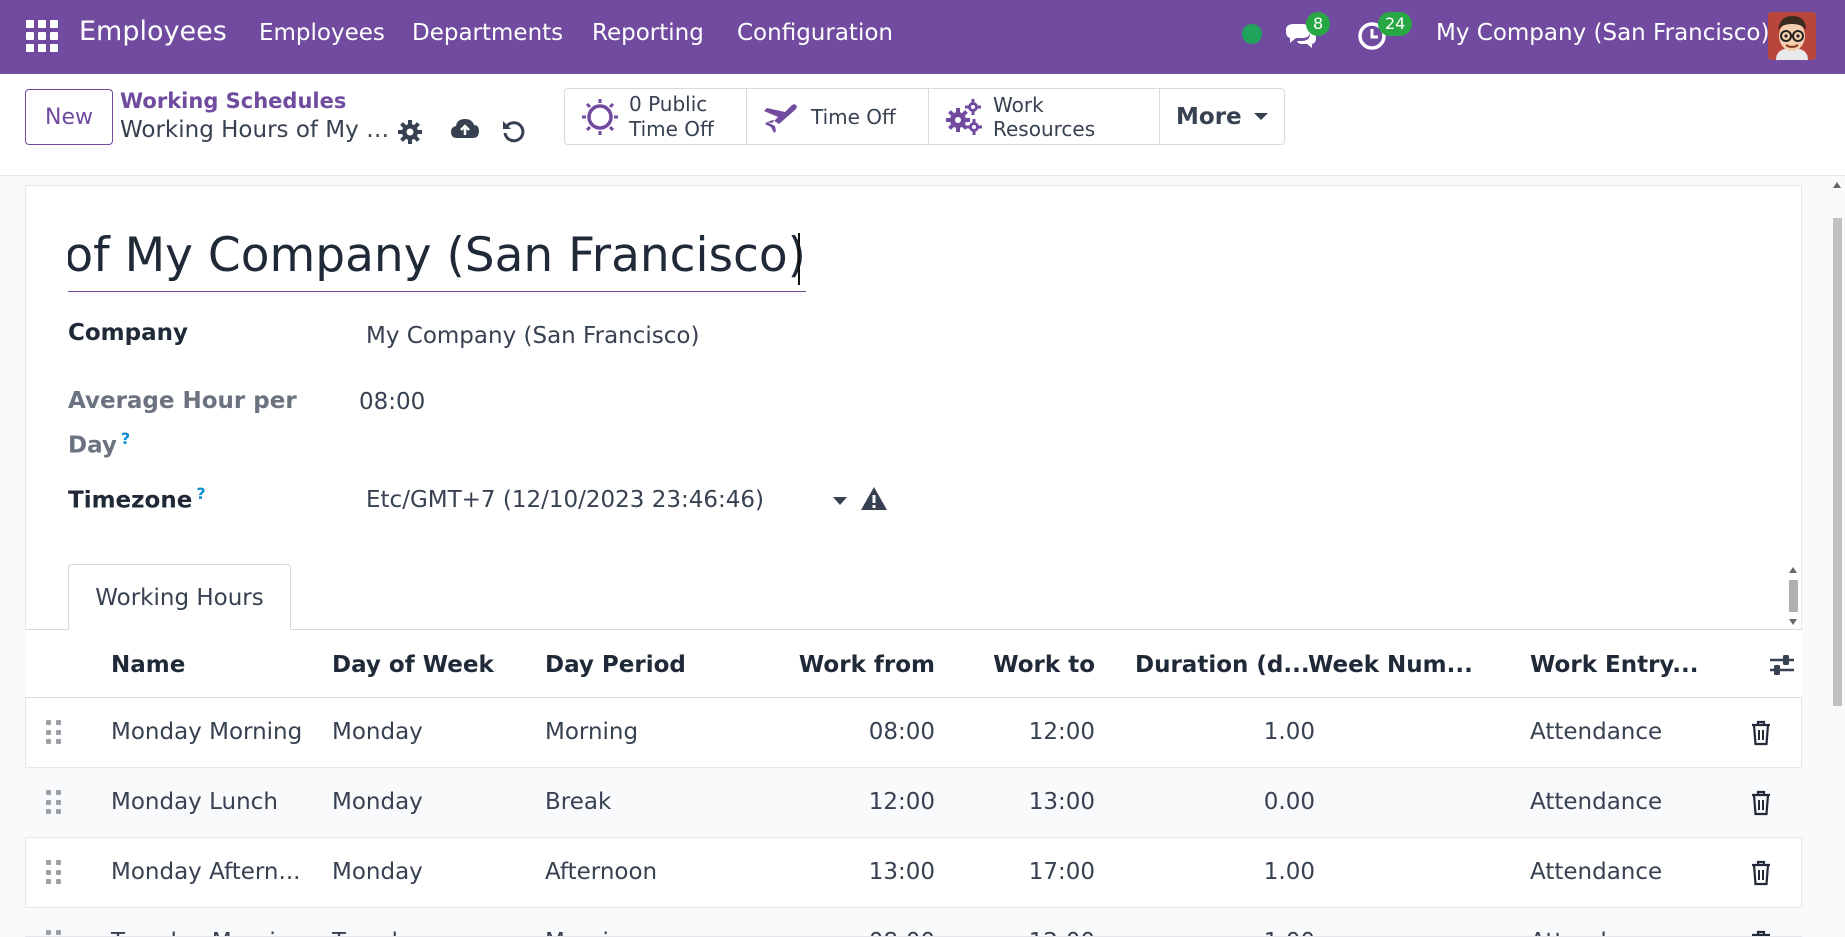  I want to click on menu-departments: Departments, so click(487, 33).